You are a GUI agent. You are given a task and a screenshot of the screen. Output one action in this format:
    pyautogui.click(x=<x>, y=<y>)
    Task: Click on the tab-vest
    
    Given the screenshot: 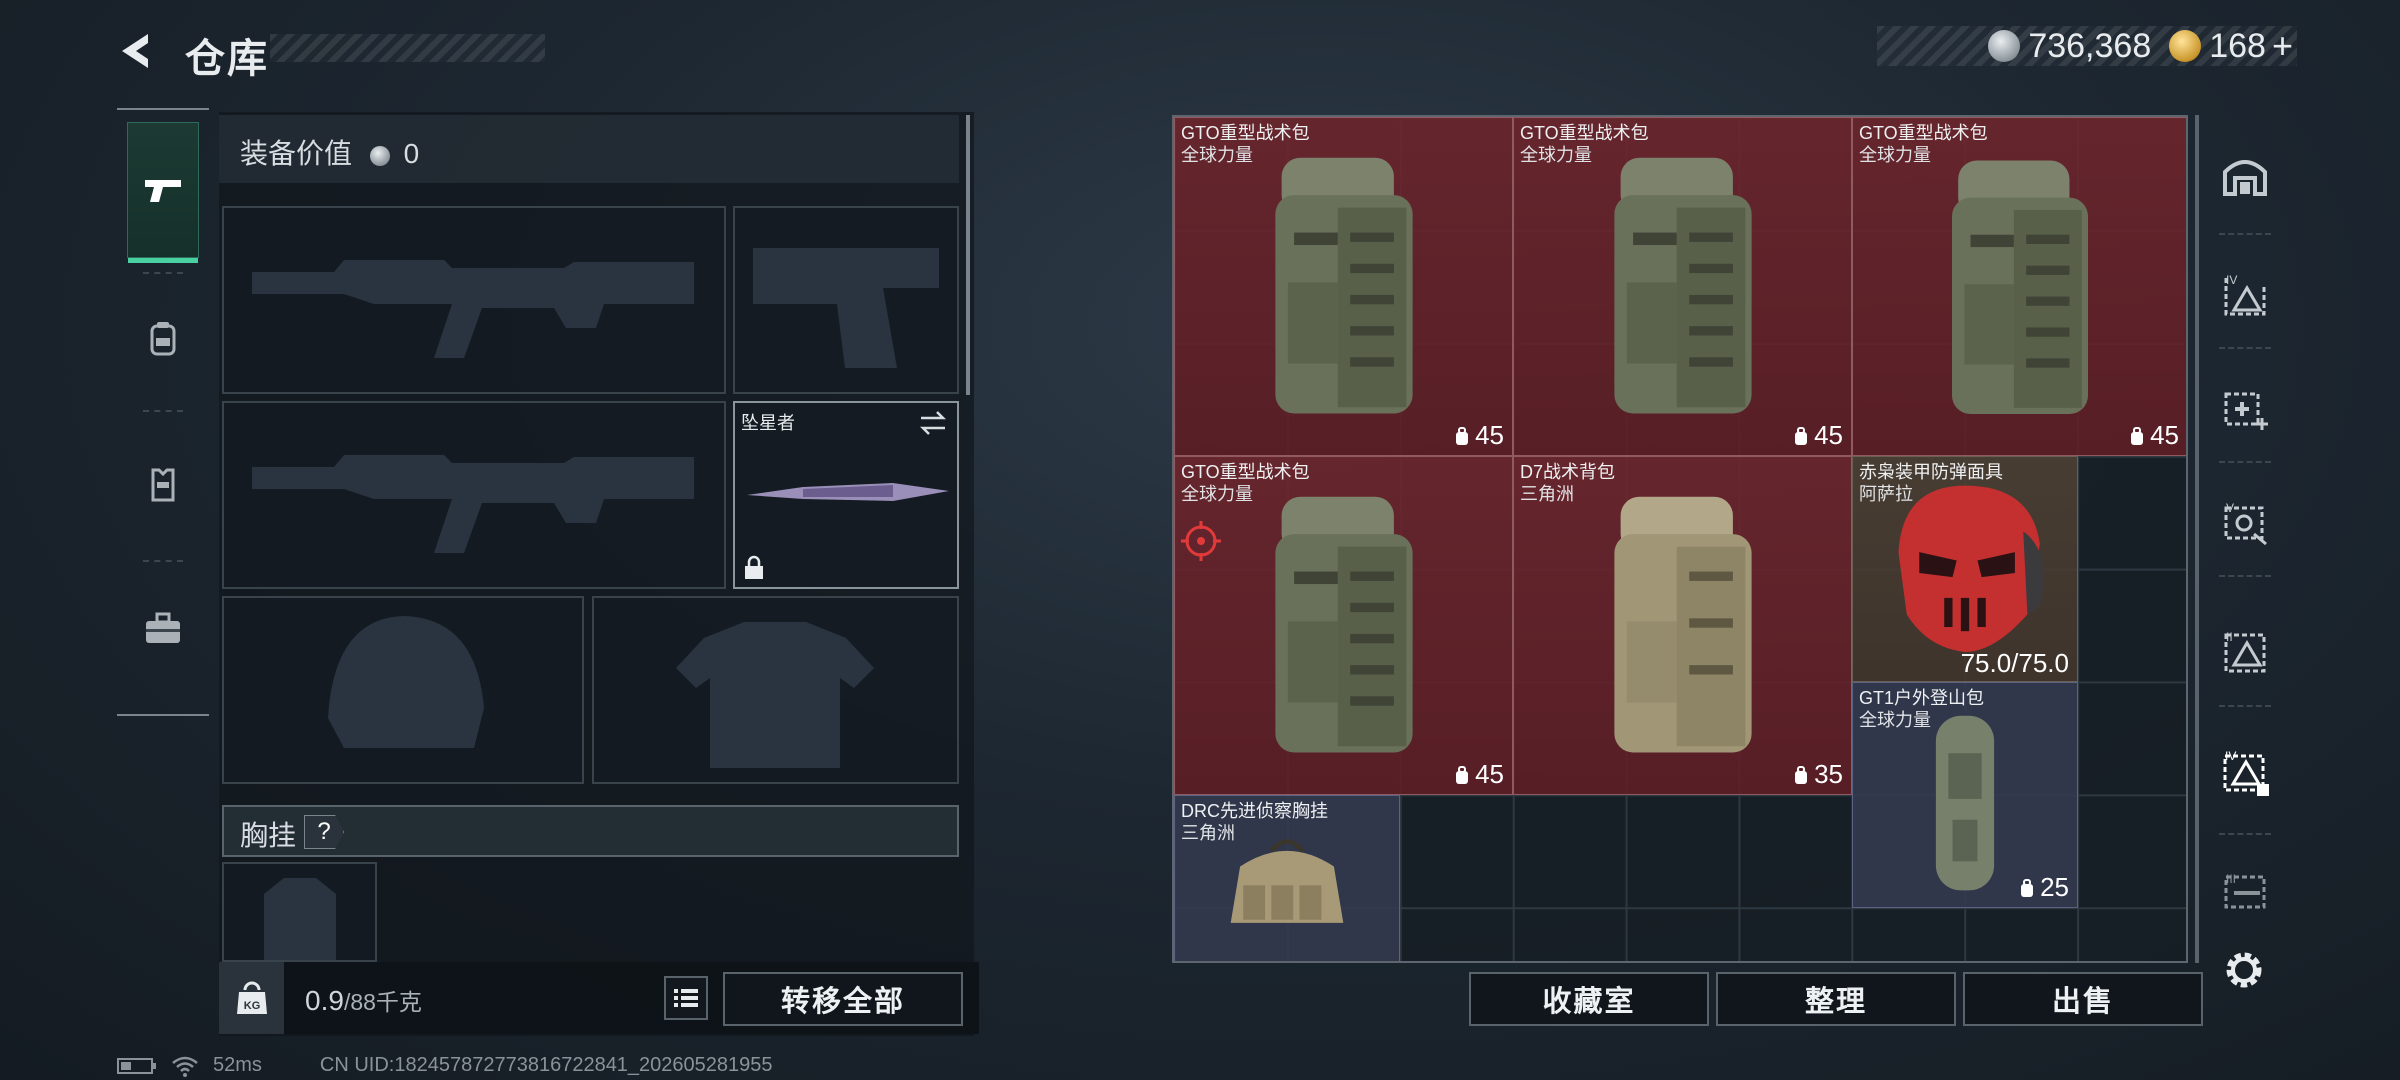 What is the action you would take?
    pyautogui.click(x=163, y=484)
    